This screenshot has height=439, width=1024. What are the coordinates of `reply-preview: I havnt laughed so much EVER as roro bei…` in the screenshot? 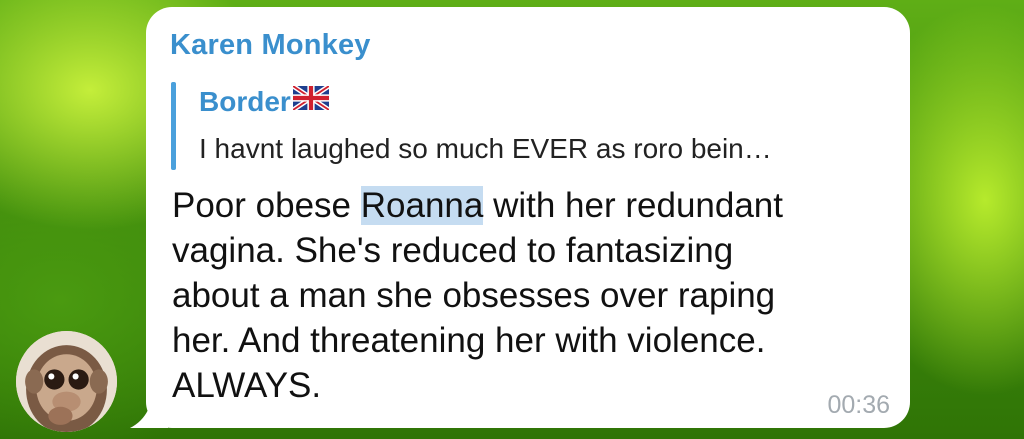 It's located at (485, 148).